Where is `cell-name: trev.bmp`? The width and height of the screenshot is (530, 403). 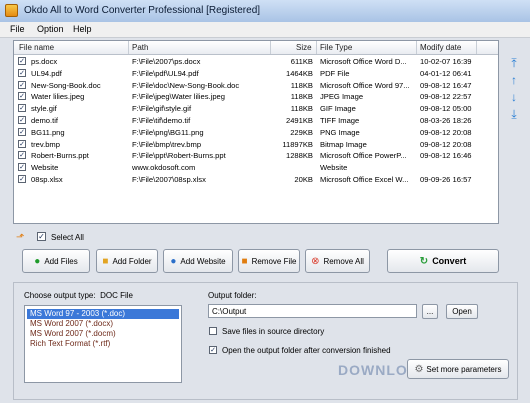
cell-name: trev.bmp is located at coordinates (45, 144).